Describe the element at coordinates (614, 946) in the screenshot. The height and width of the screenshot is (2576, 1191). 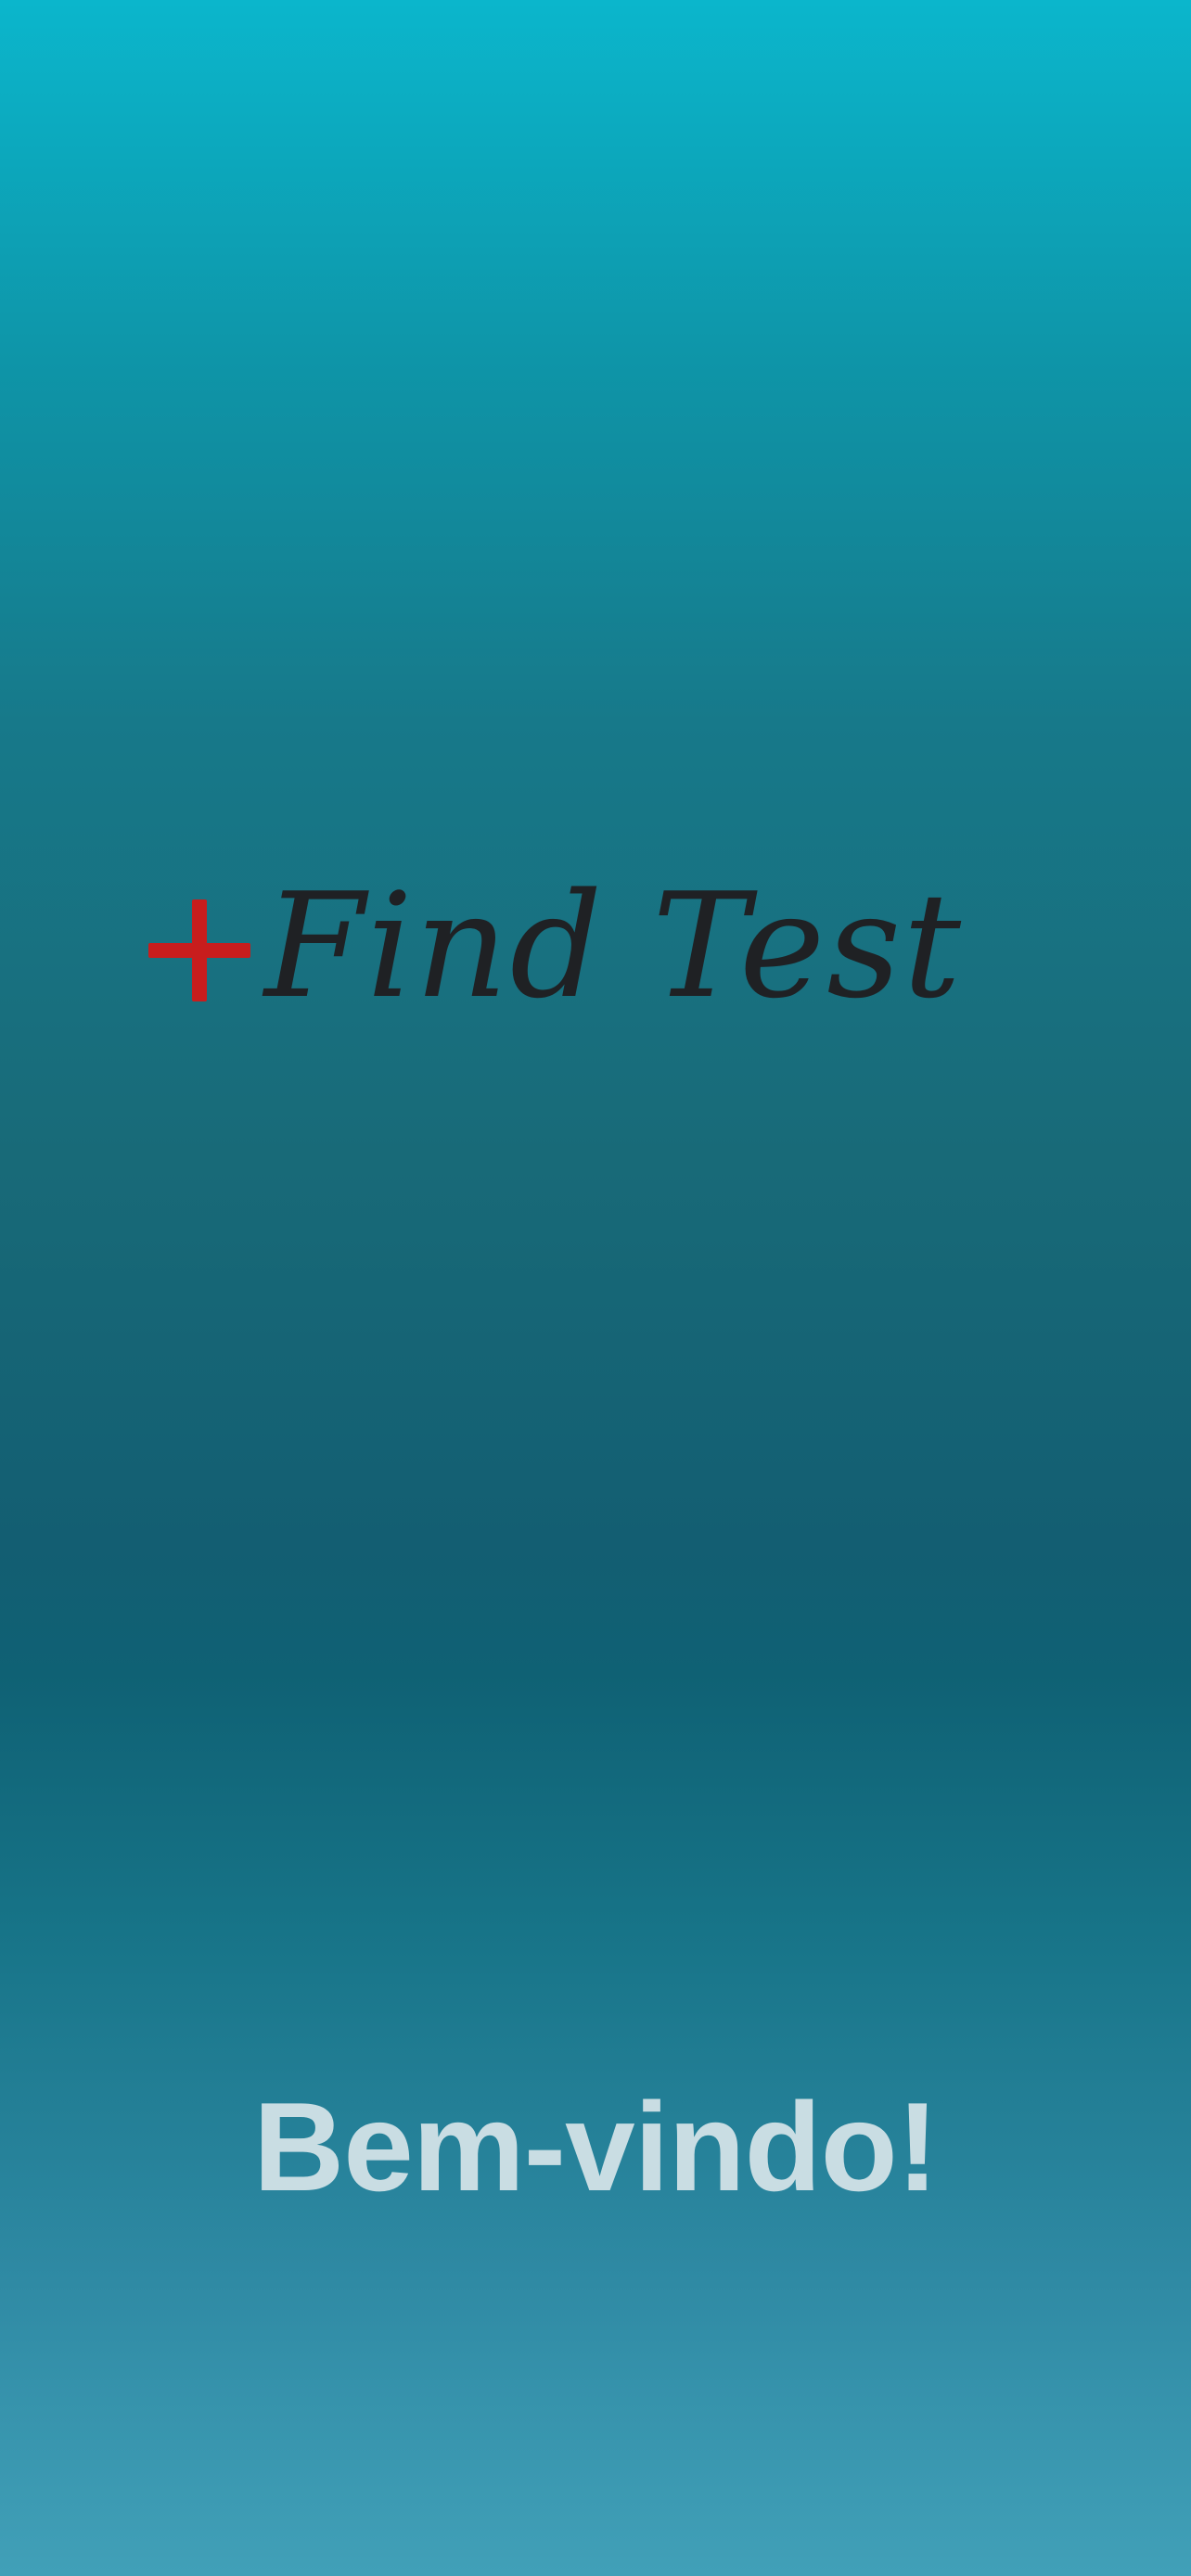
I see `app-name: Find Test` at that location.